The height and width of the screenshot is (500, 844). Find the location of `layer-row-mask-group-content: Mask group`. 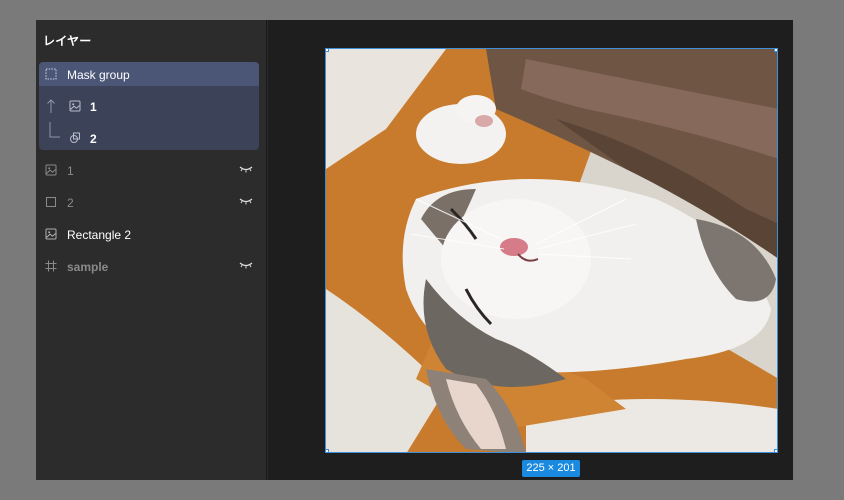

layer-row-mask-group-content: Mask group is located at coordinates (151, 74).